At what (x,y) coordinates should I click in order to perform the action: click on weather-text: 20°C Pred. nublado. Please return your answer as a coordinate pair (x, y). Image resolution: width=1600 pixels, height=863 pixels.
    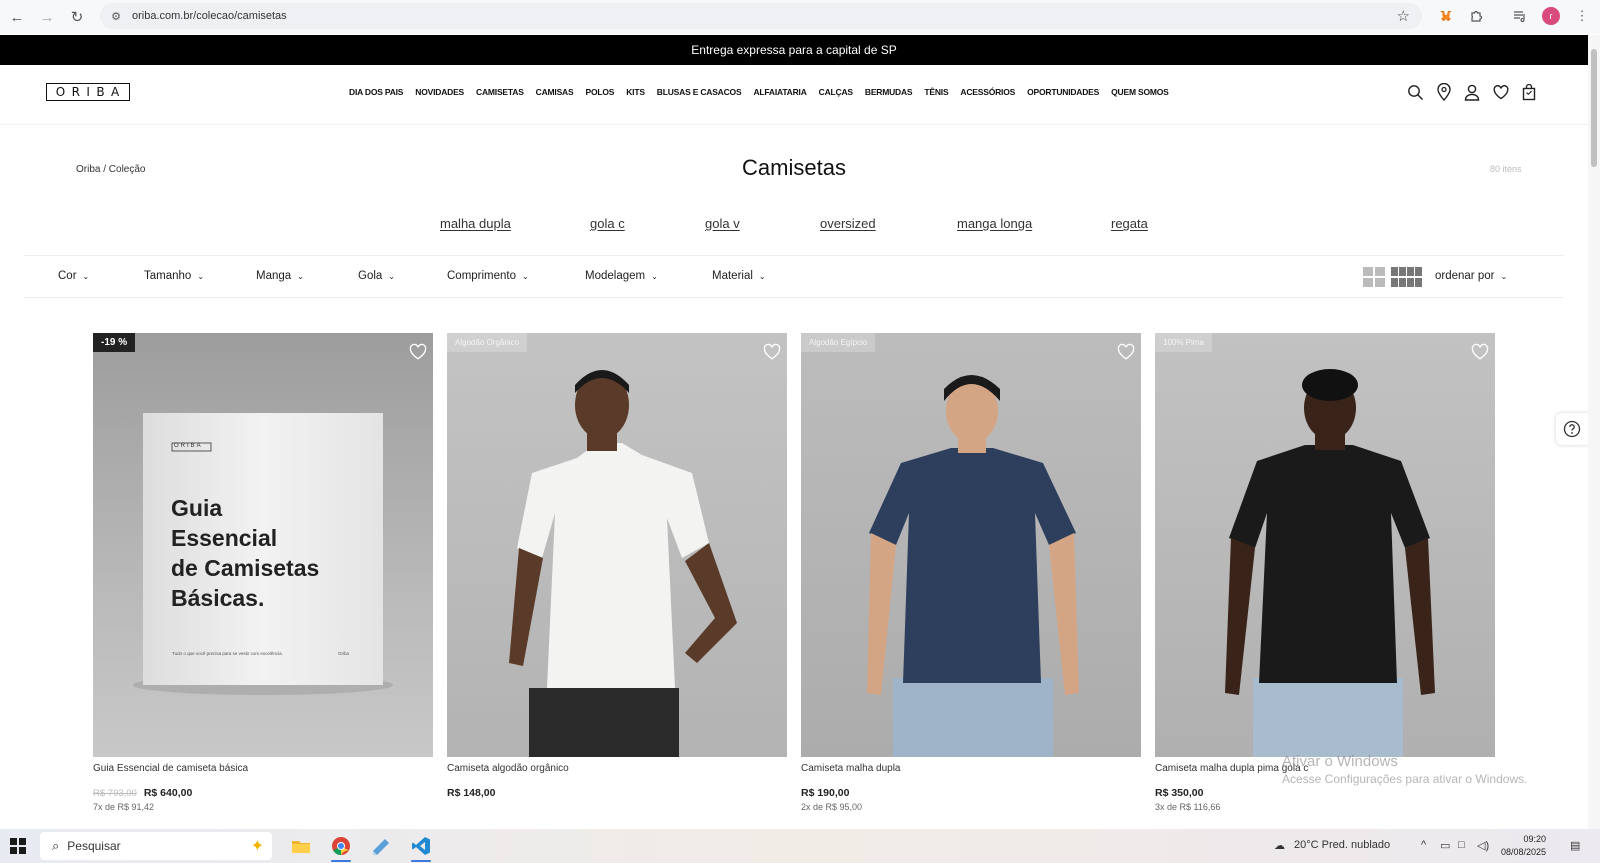
    Looking at the image, I should click on (1342, 845).